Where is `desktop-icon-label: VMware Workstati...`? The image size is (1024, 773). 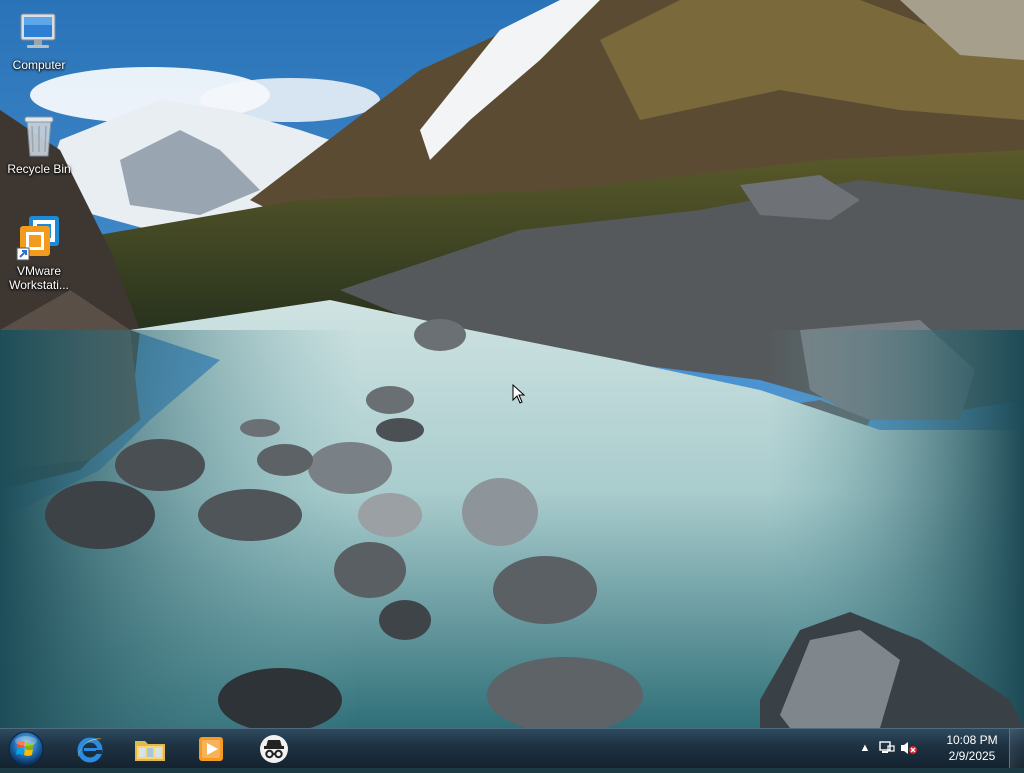 desktop-icon-label: VMware Workstati... is located at coordinates (39, 278).